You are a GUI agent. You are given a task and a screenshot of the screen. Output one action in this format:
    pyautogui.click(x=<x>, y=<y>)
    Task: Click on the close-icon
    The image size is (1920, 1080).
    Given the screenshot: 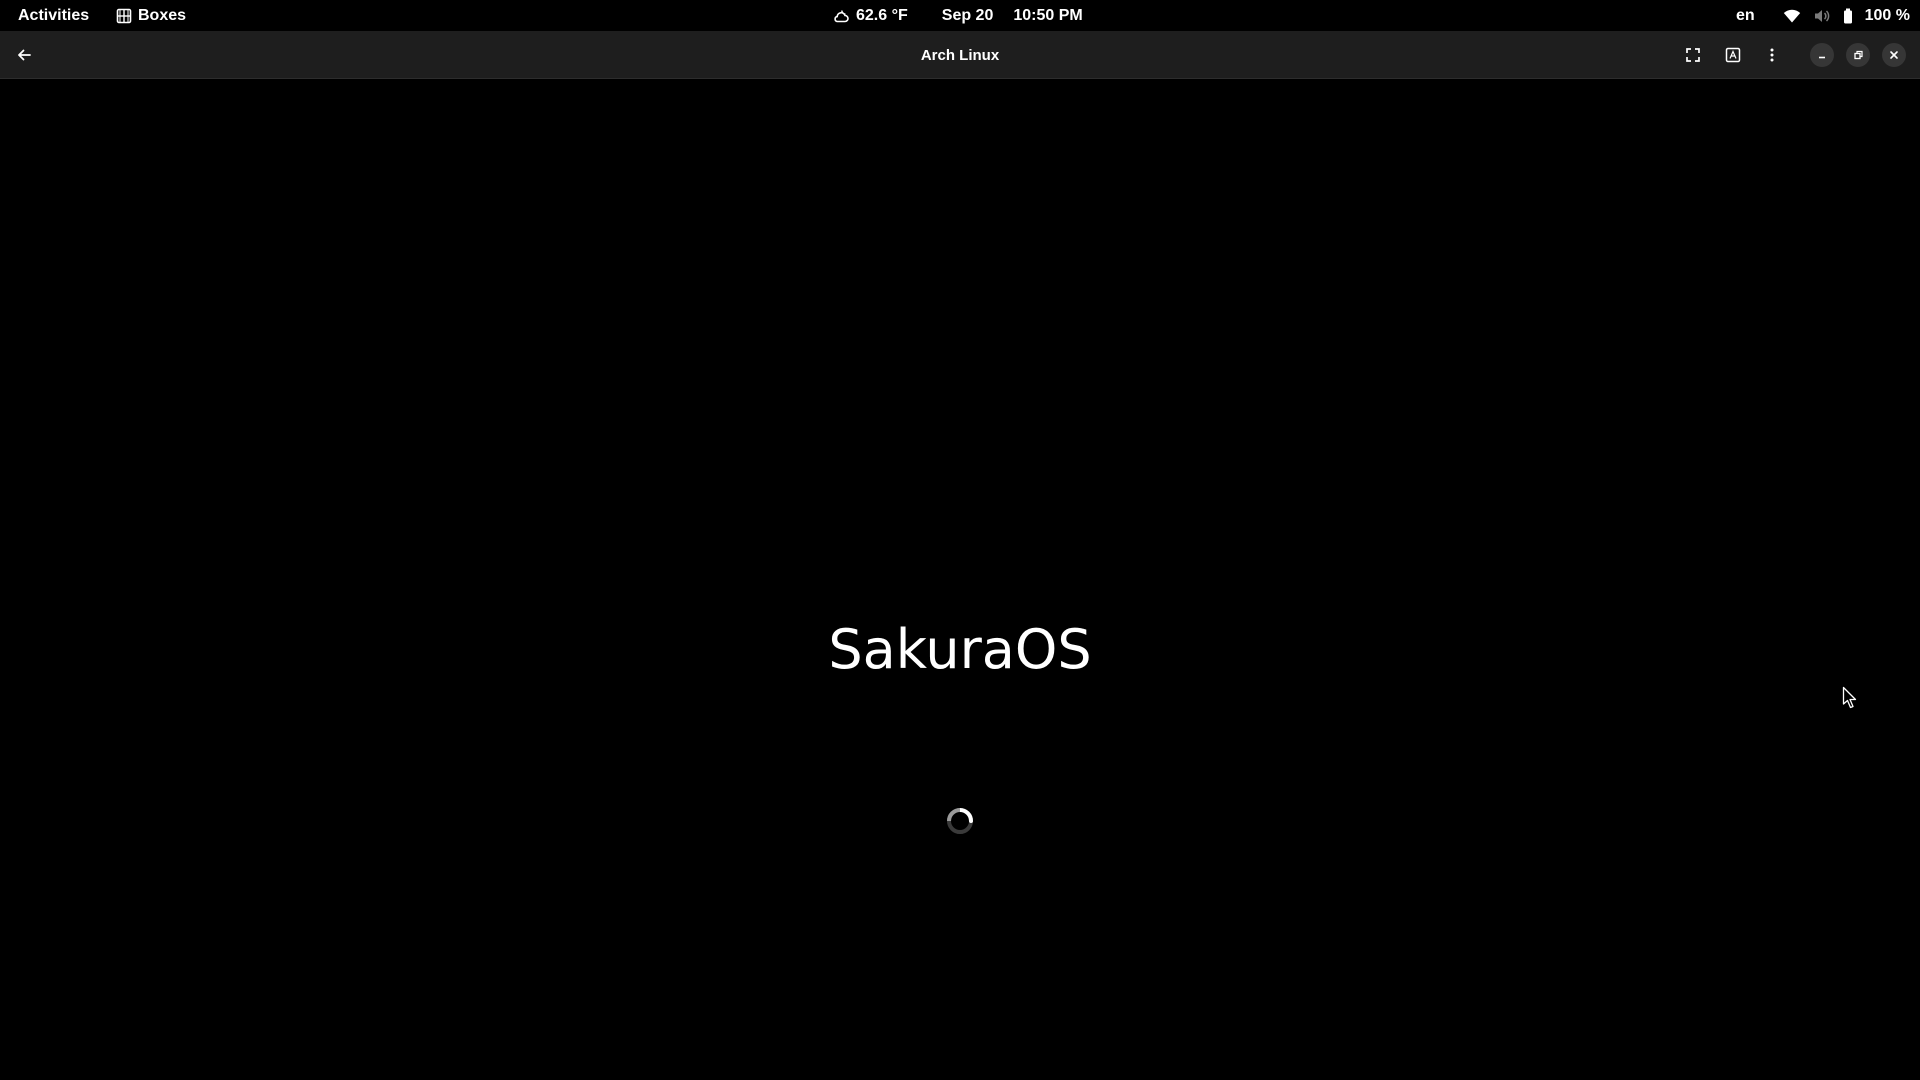 What is the action you would take?
    pyautogui.click(x=1894, y=55)
    